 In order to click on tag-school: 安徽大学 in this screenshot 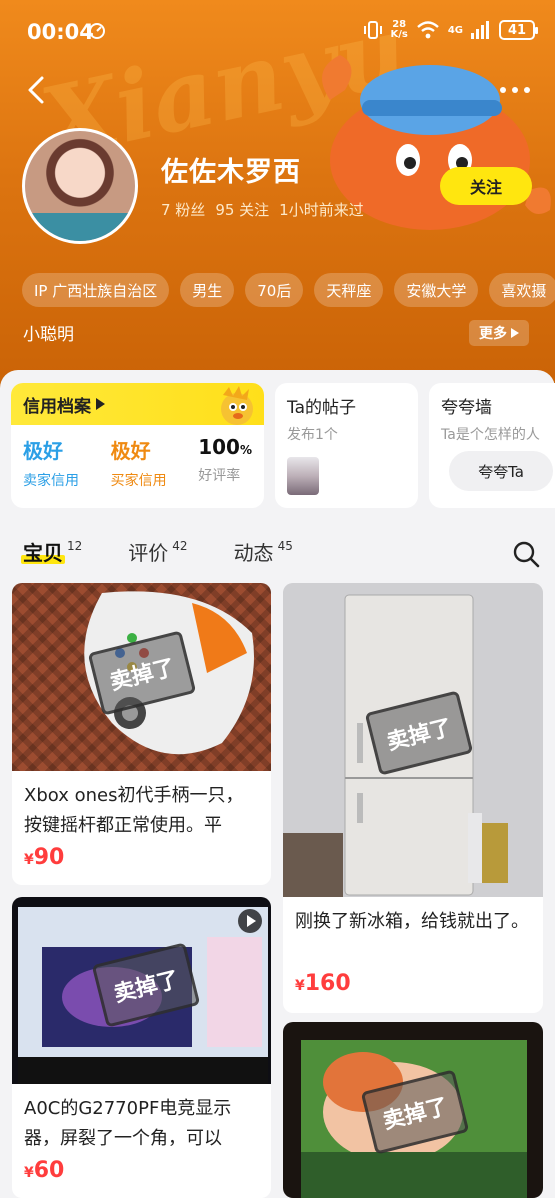, I will do `click(436, 290)`.